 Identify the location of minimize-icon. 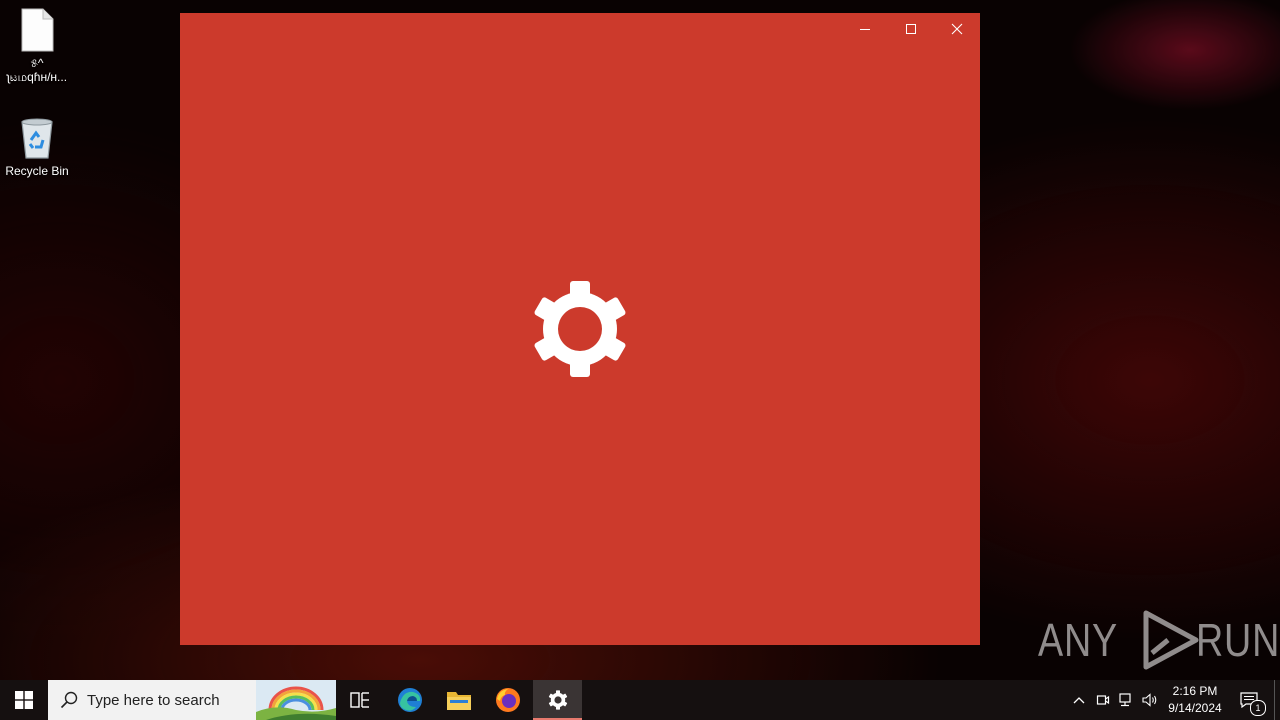
(865, 29).